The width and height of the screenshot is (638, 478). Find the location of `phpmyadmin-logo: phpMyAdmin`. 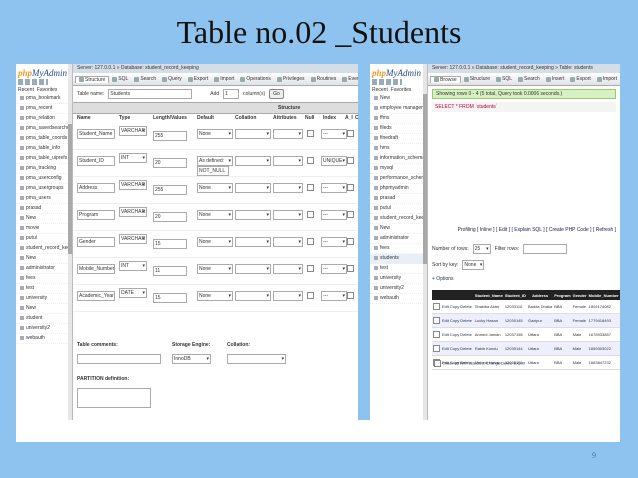

phpmyadmin-logo: phpMyAdmin is located at coordinates (44, 71).